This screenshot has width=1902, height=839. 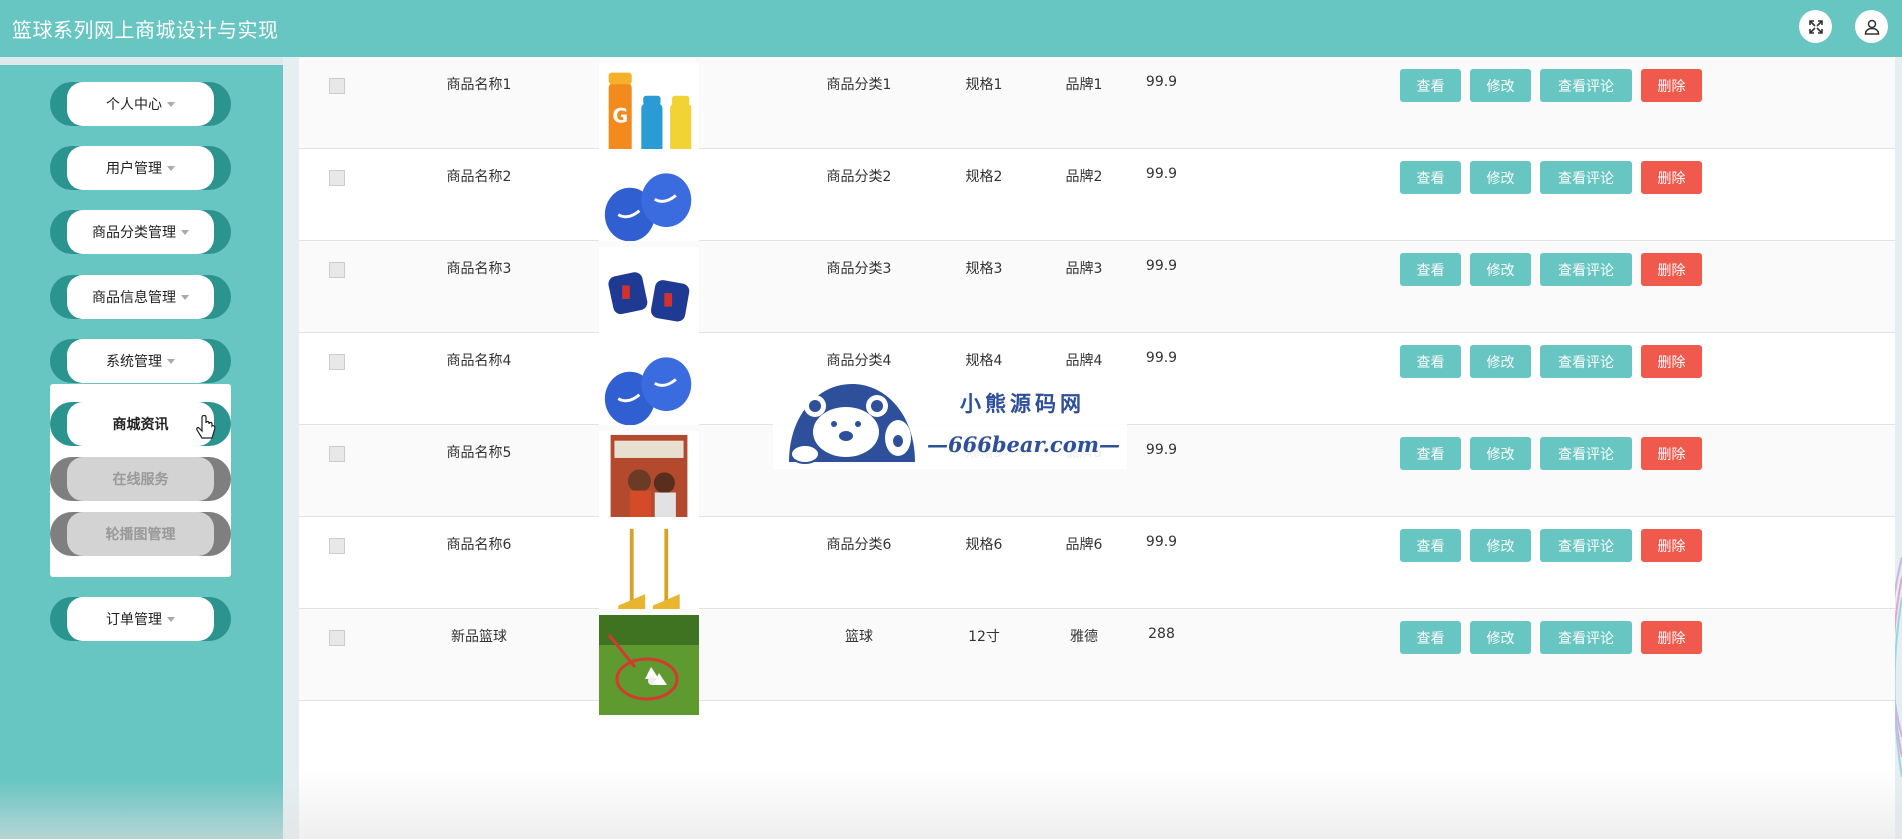 I want to click on submenu-item-carousel: 轮播图管理, so click(x=140, y=534).